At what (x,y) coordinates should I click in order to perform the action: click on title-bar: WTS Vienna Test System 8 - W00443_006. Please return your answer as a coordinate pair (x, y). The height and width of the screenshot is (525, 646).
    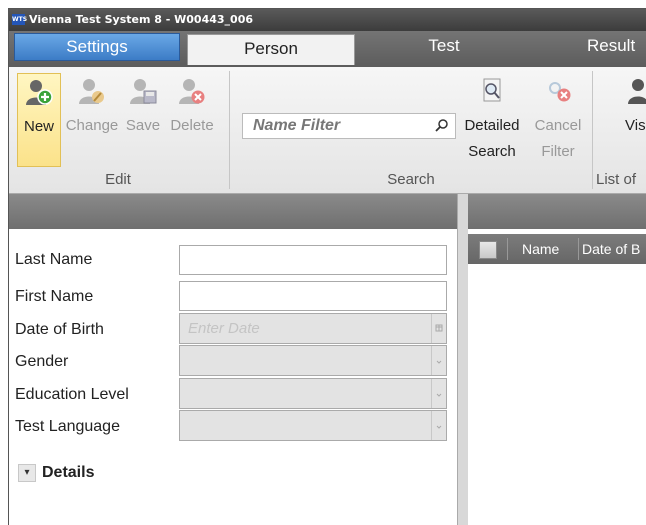
    Looking at the image, I should click on (327, 20).